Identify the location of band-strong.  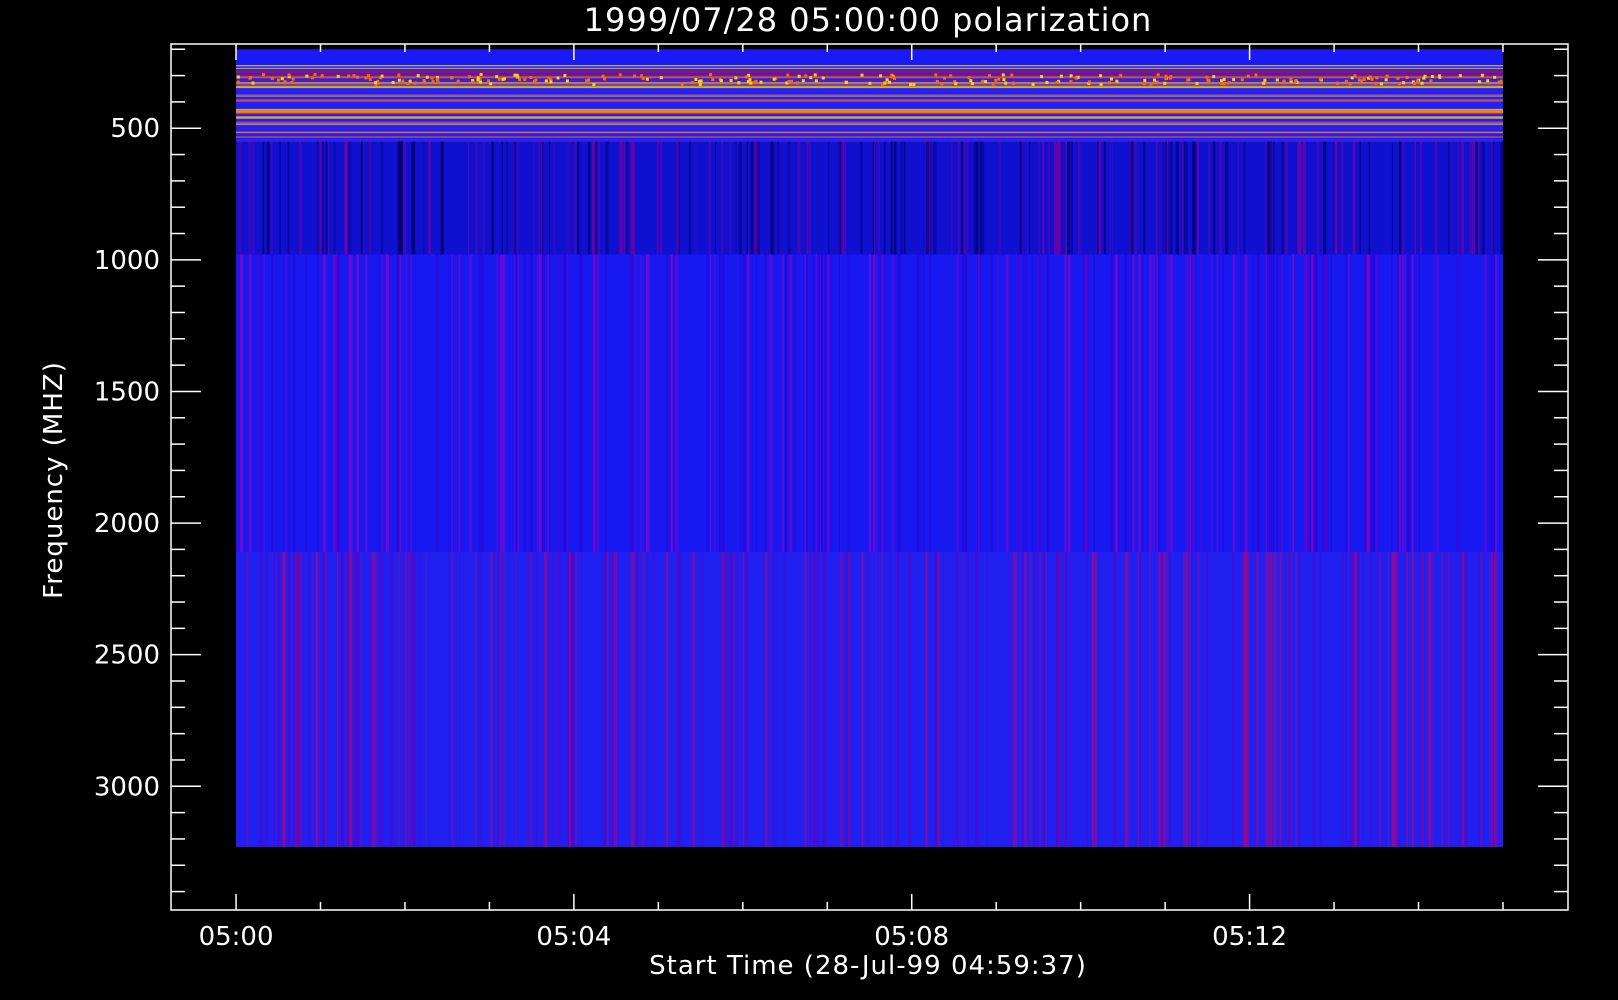
(869, 104).